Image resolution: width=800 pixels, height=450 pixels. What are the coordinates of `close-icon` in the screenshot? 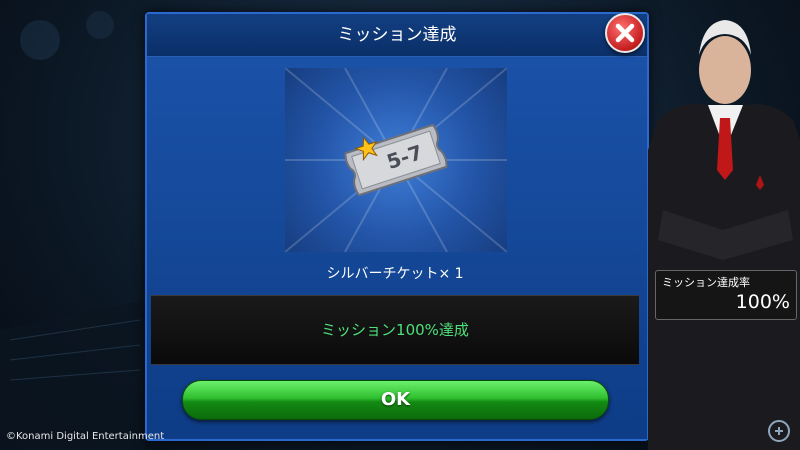 It's located at (625, 33).